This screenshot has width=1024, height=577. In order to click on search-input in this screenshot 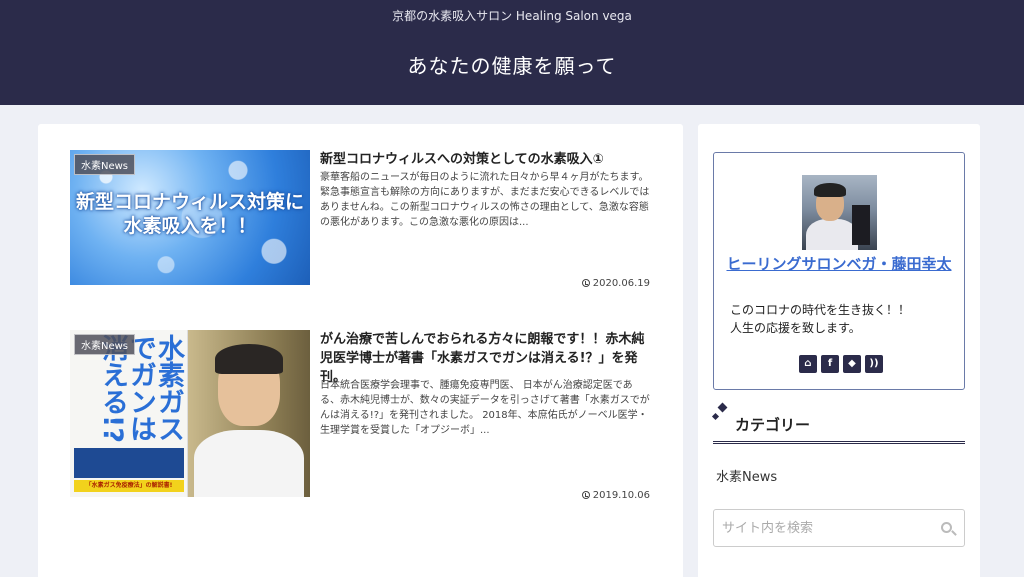, I will do `click(827, 528)`.